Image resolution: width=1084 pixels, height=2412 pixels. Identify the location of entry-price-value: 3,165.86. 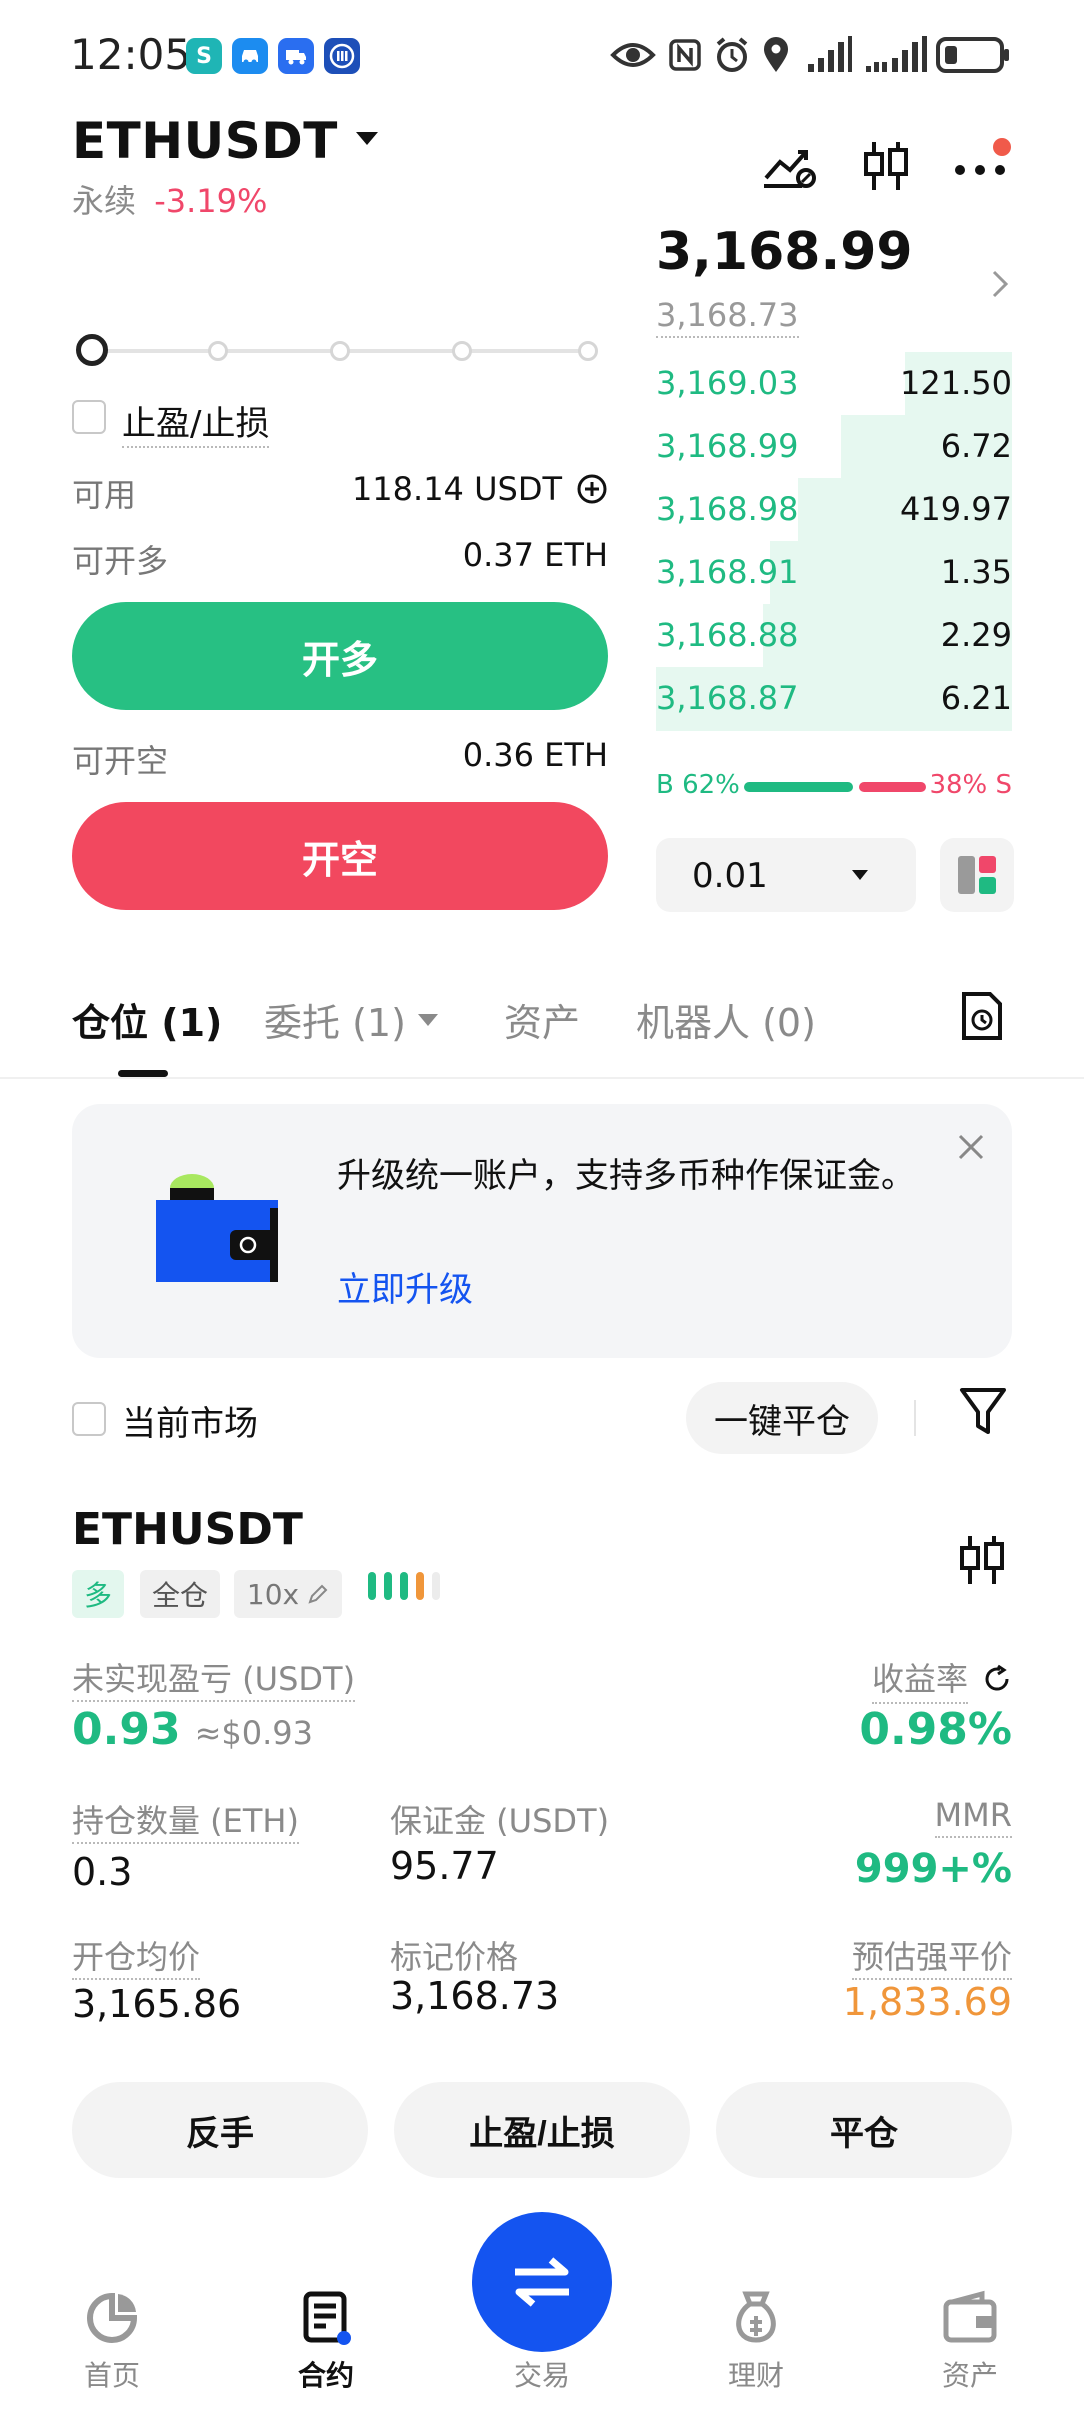
(157, 2004).